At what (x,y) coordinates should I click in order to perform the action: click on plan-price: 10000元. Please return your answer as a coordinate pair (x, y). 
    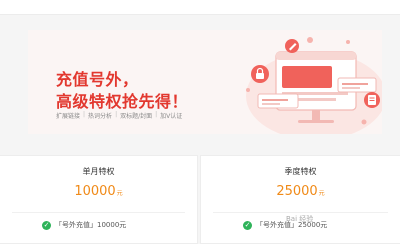
    Looking at the image, I should click on (98, 191).